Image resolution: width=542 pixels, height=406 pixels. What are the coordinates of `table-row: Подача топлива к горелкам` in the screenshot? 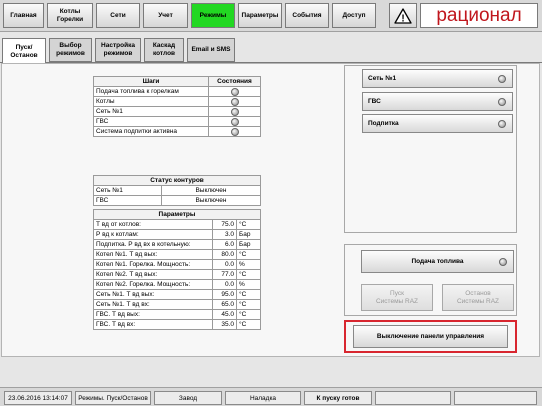 It's located at (177, 91).